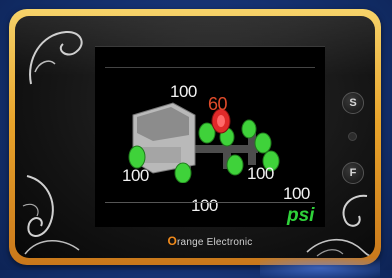  I want to click on pressure-unit-label: psi, so click(301, 215).